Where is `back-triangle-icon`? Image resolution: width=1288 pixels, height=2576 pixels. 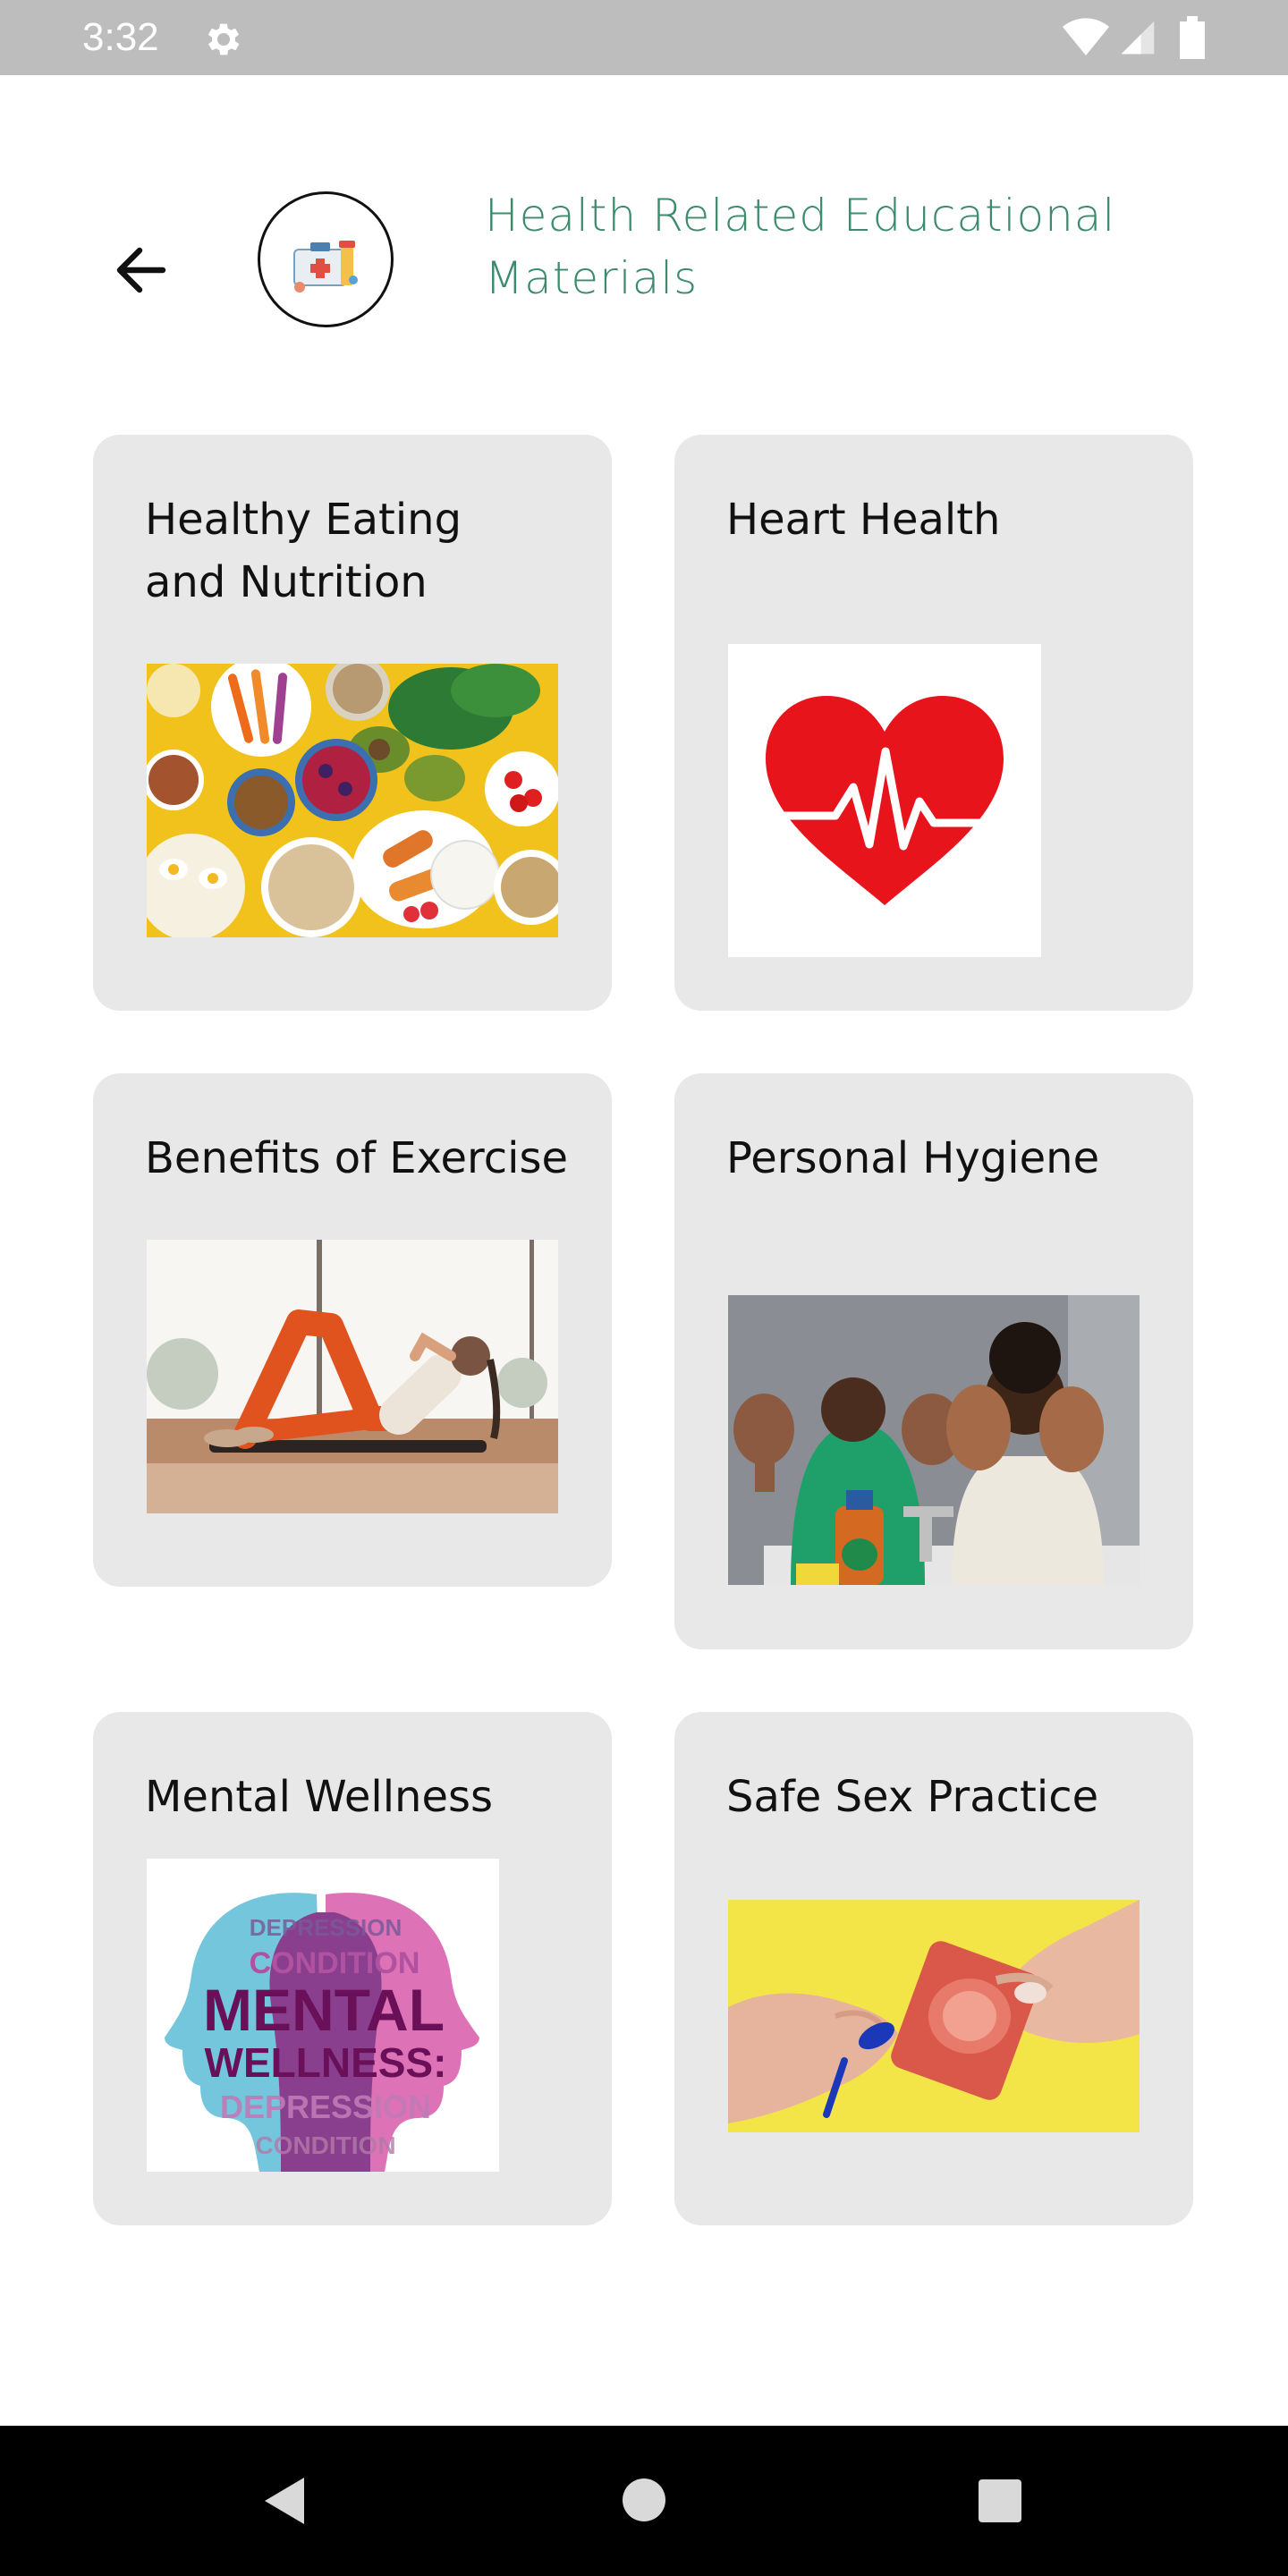 back-triangle-icon is located at coordinates (284, 2501).